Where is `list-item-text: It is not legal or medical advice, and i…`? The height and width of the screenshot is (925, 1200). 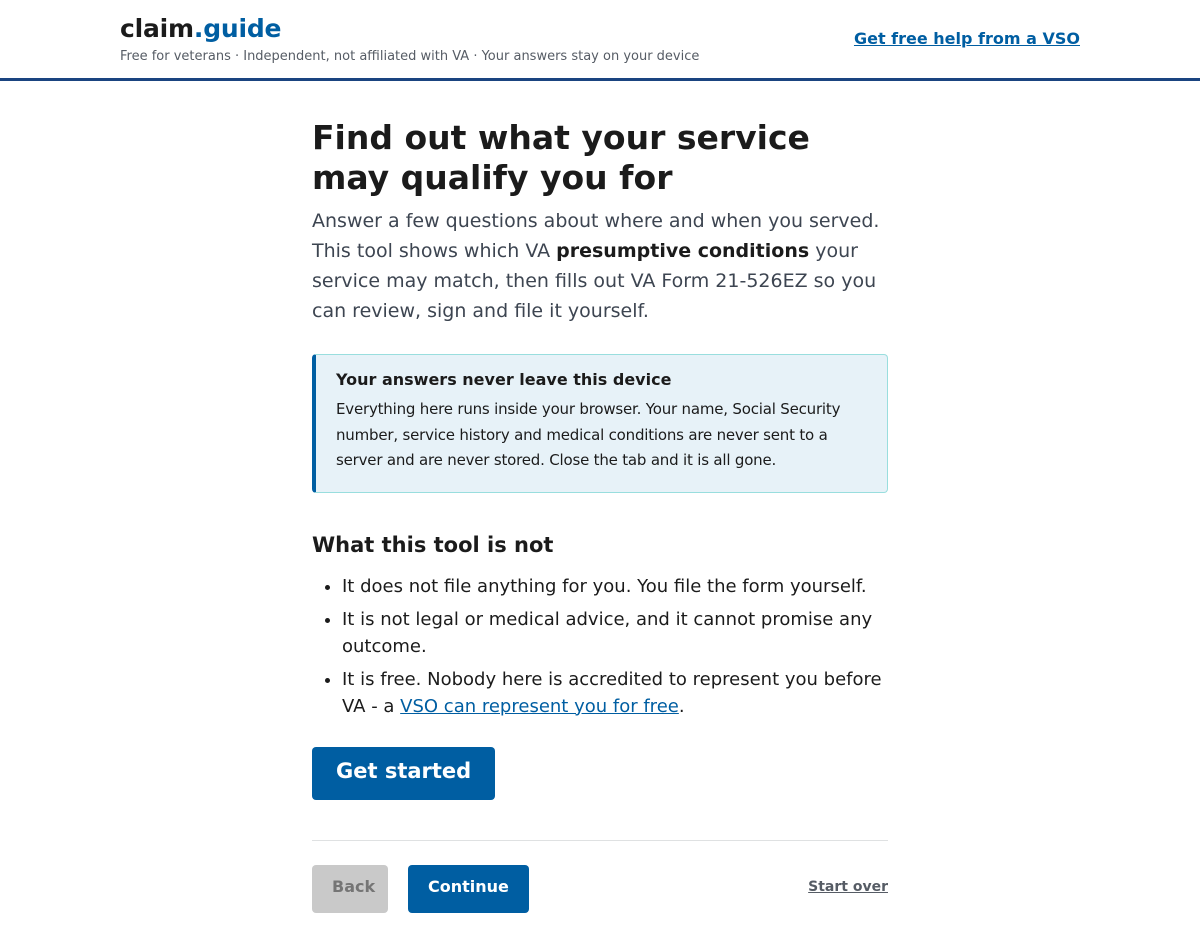 list-item-text: It is not legal or medical advice, and i… is located at coordinates (607, 632).